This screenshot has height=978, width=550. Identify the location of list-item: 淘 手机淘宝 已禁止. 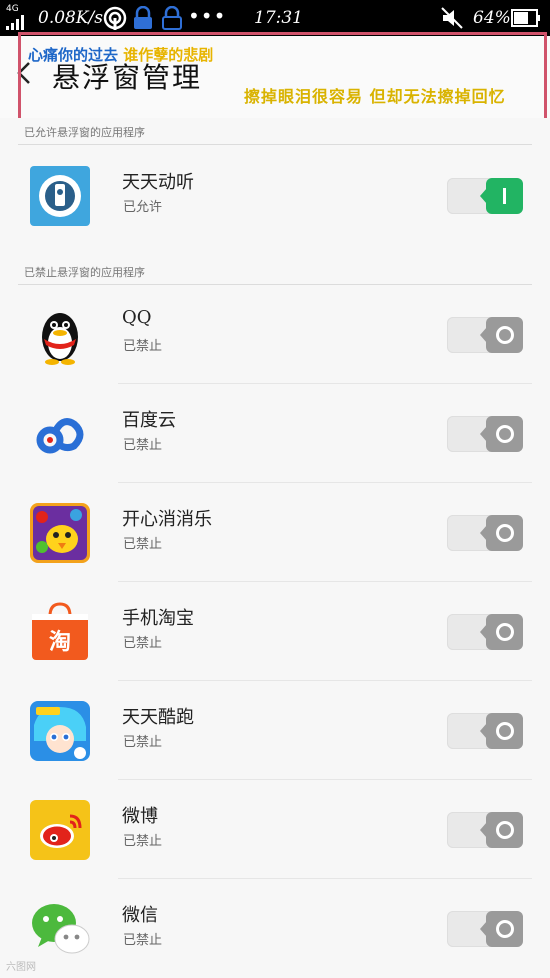
(275, 631).